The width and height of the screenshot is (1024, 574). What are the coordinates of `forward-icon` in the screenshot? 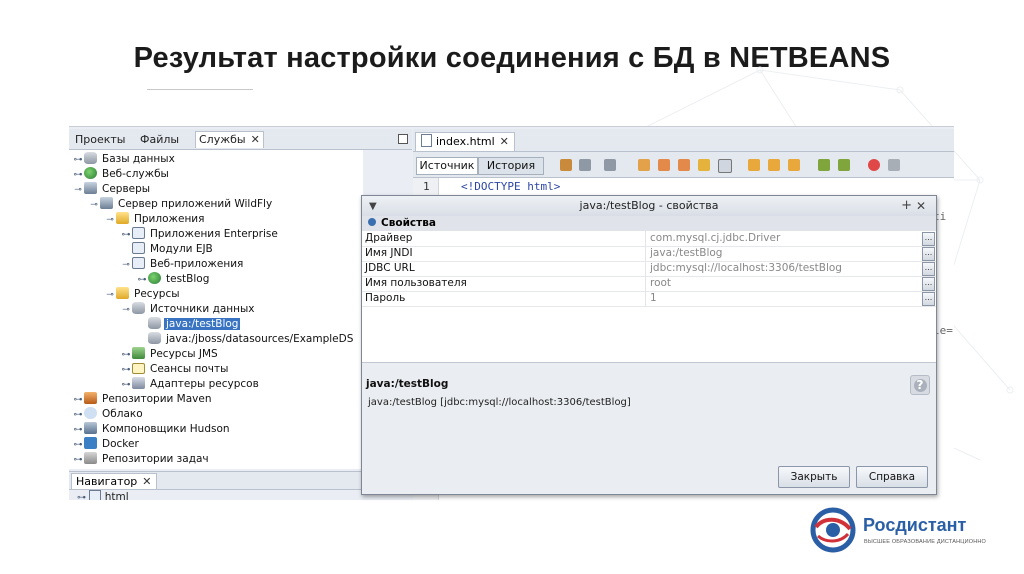 It's located at (610, 165).